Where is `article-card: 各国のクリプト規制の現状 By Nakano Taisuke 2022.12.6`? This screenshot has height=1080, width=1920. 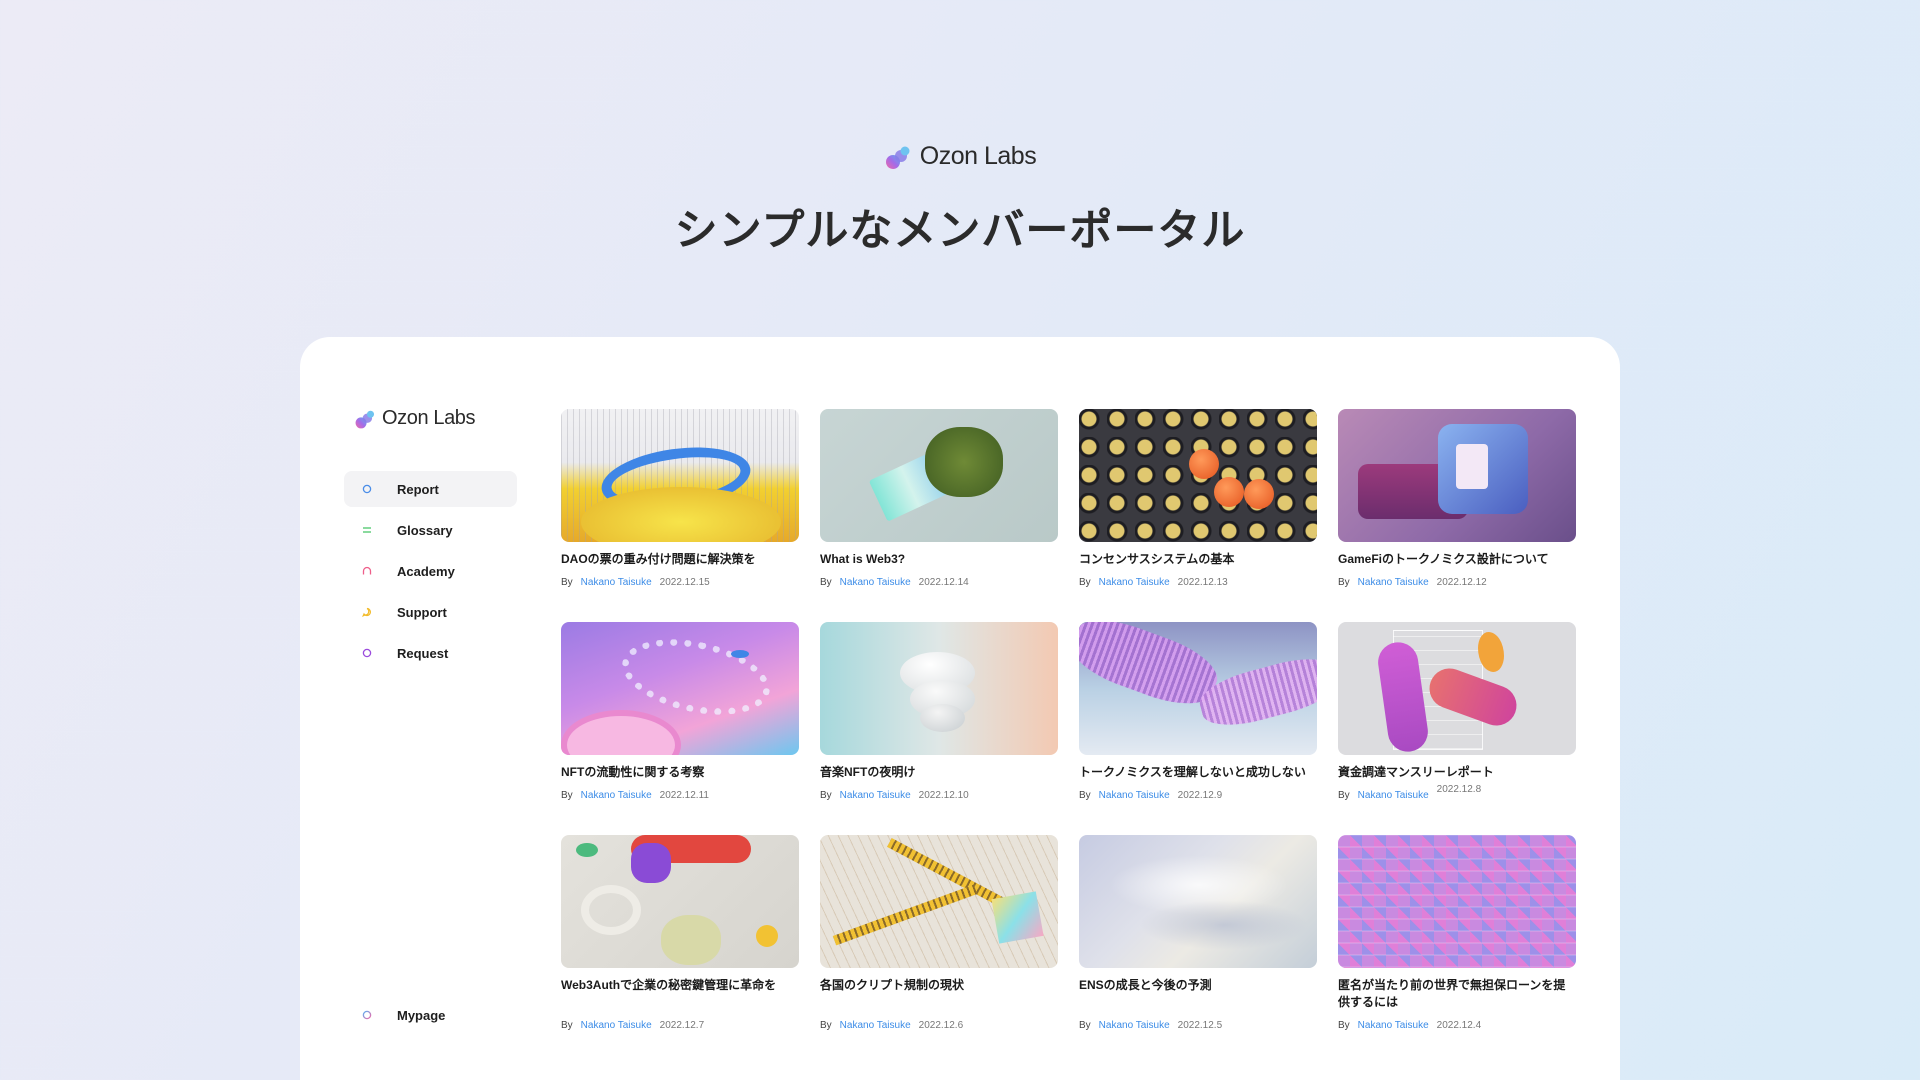
article-card: 各国のクリプト規制の現状 By Nakano Taisuke 2022.12.6 is located at coordinates (939, 933).